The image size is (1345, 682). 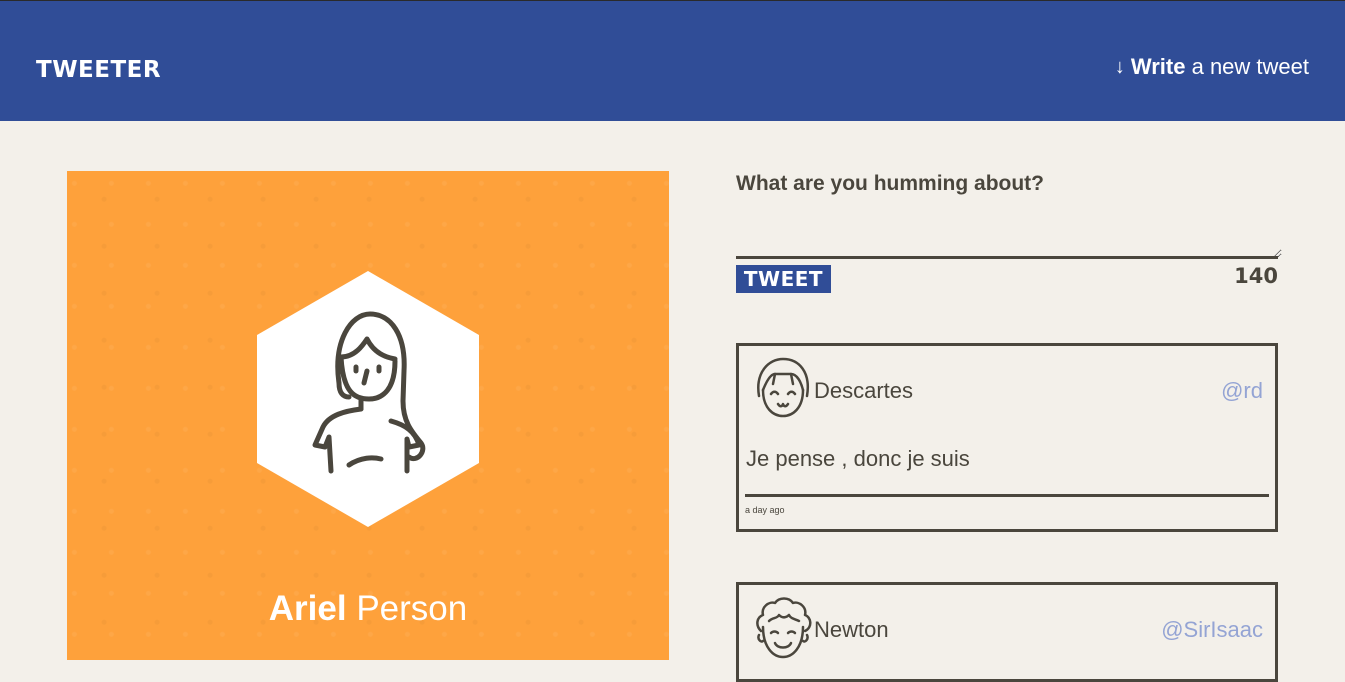 I want to click on compose-divider, so click(x=1007, y=257).